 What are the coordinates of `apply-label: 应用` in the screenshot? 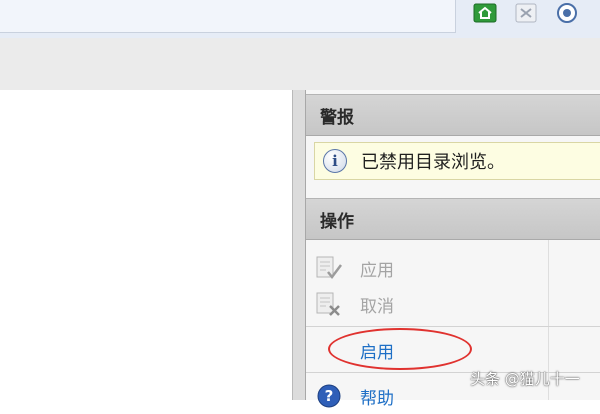 It's located at (377, 270).